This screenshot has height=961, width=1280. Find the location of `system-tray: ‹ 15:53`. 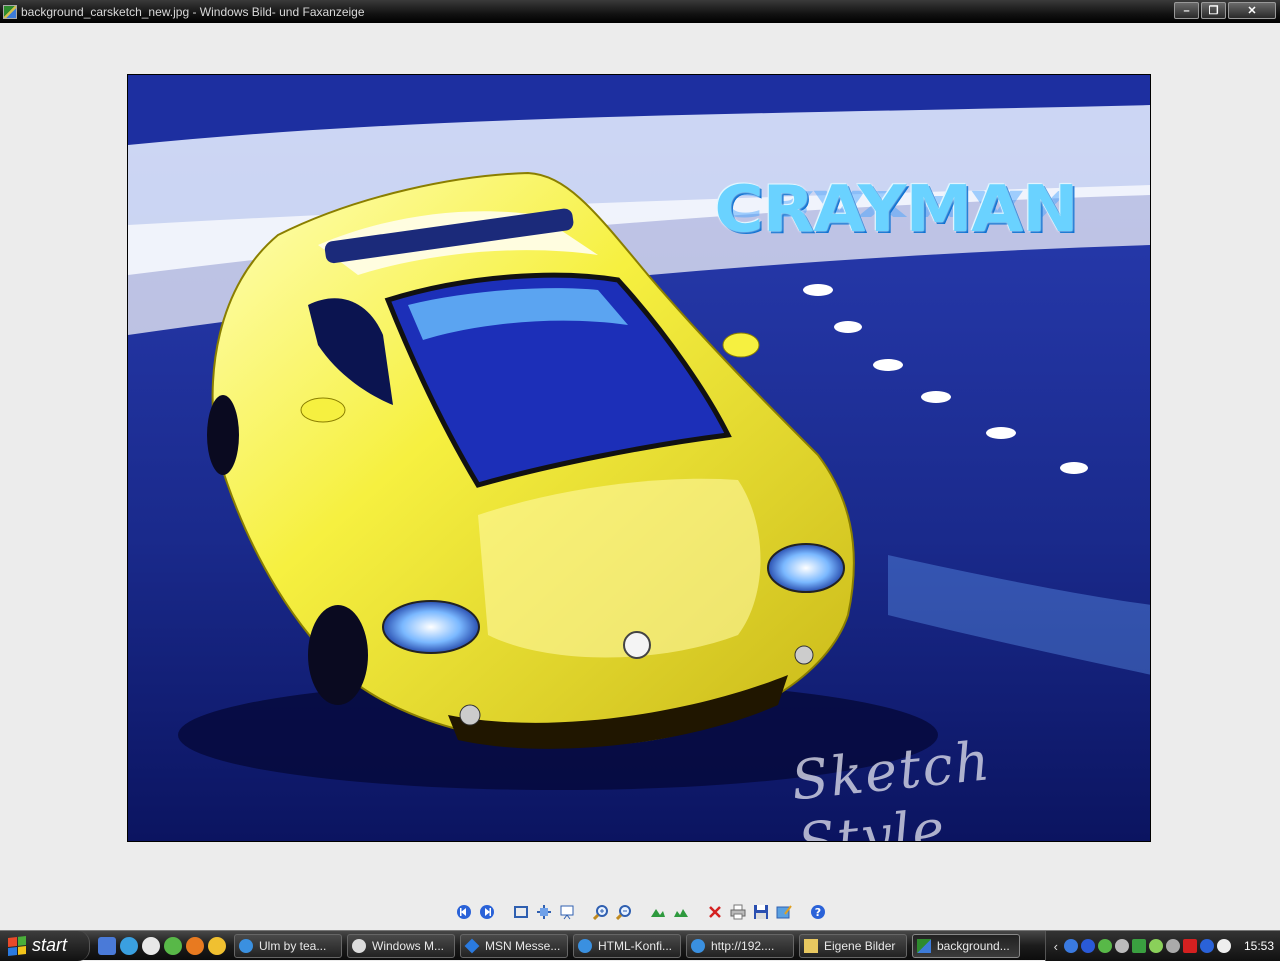

system-tray: ‹ 15:53 is located at coordinates (1162, 946).